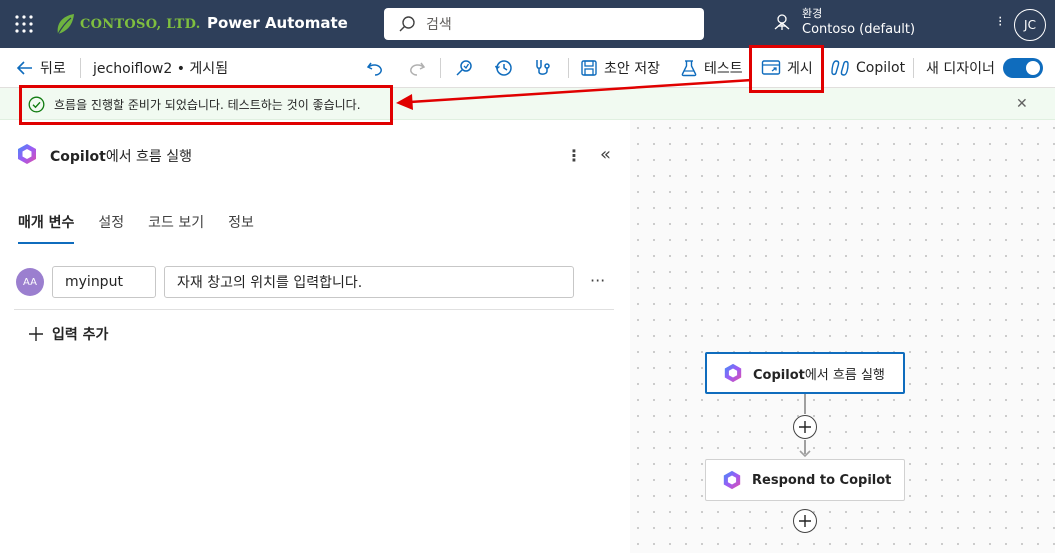  I want to click on insert-step-button, so click(805, 427).